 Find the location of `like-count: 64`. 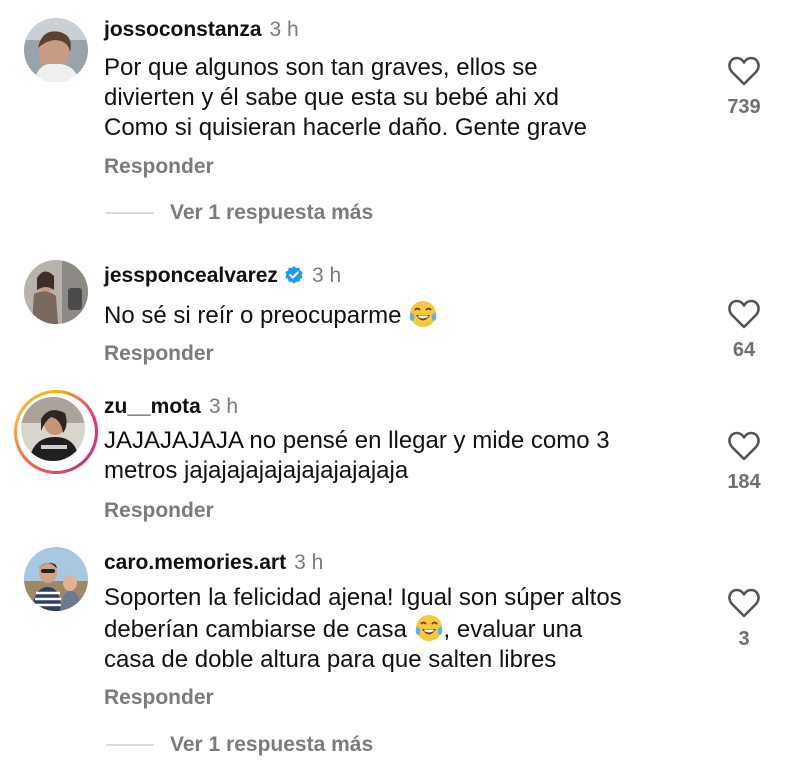

like-count: 64 is located at coordinates (744, 350).